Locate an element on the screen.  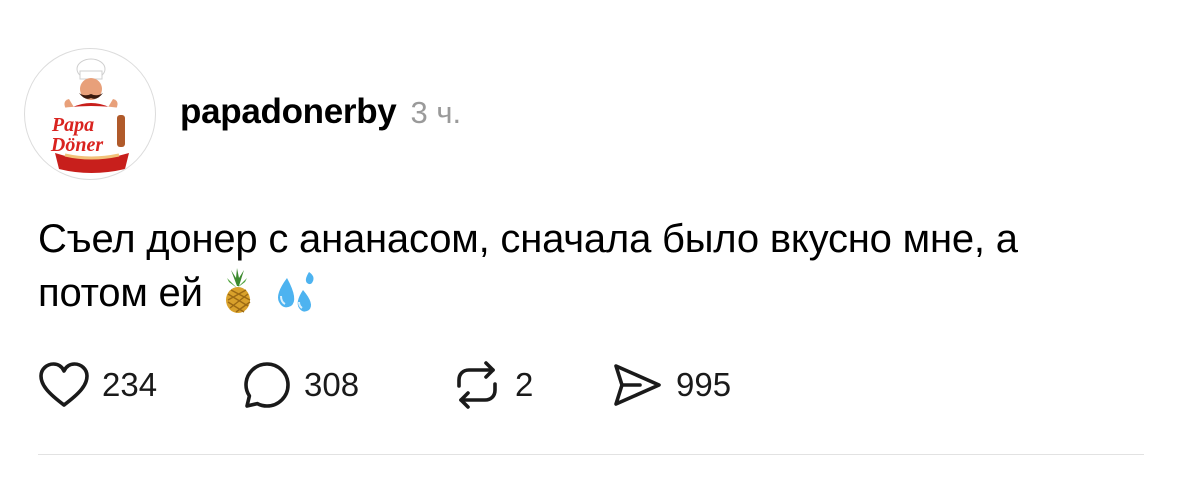
post-header: papadonerby 3 ч. is located at coordinates (320, 114).